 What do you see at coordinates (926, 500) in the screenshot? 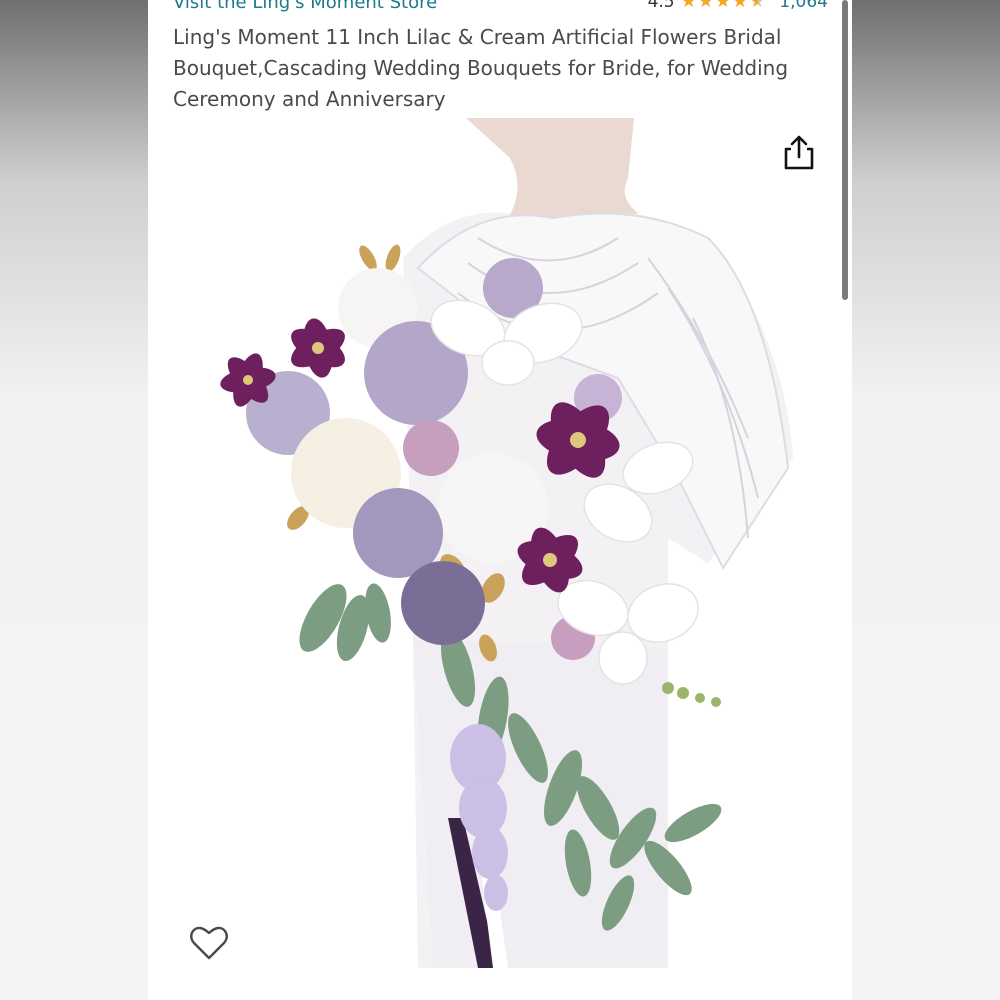
I see `background-blur-right` at bounding box center [926, 500].